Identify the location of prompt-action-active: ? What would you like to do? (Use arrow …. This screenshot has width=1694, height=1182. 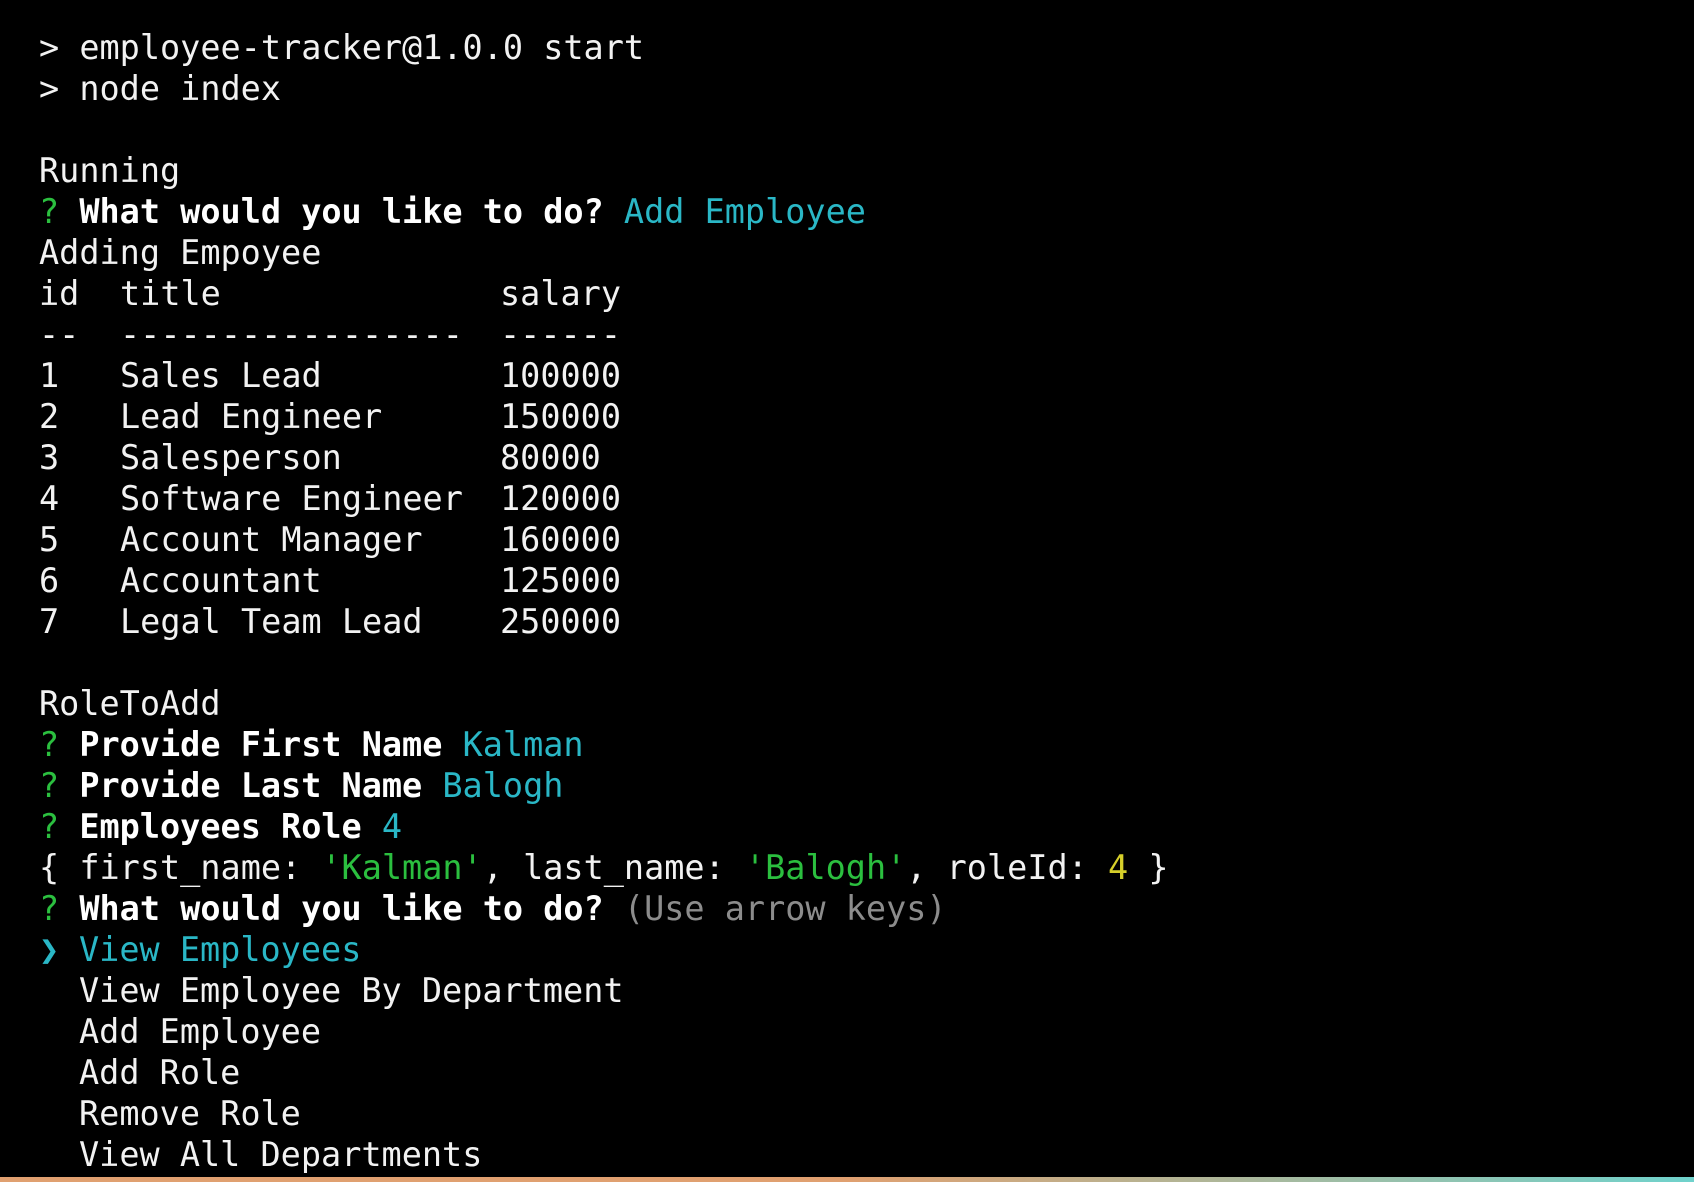
(866, 908).